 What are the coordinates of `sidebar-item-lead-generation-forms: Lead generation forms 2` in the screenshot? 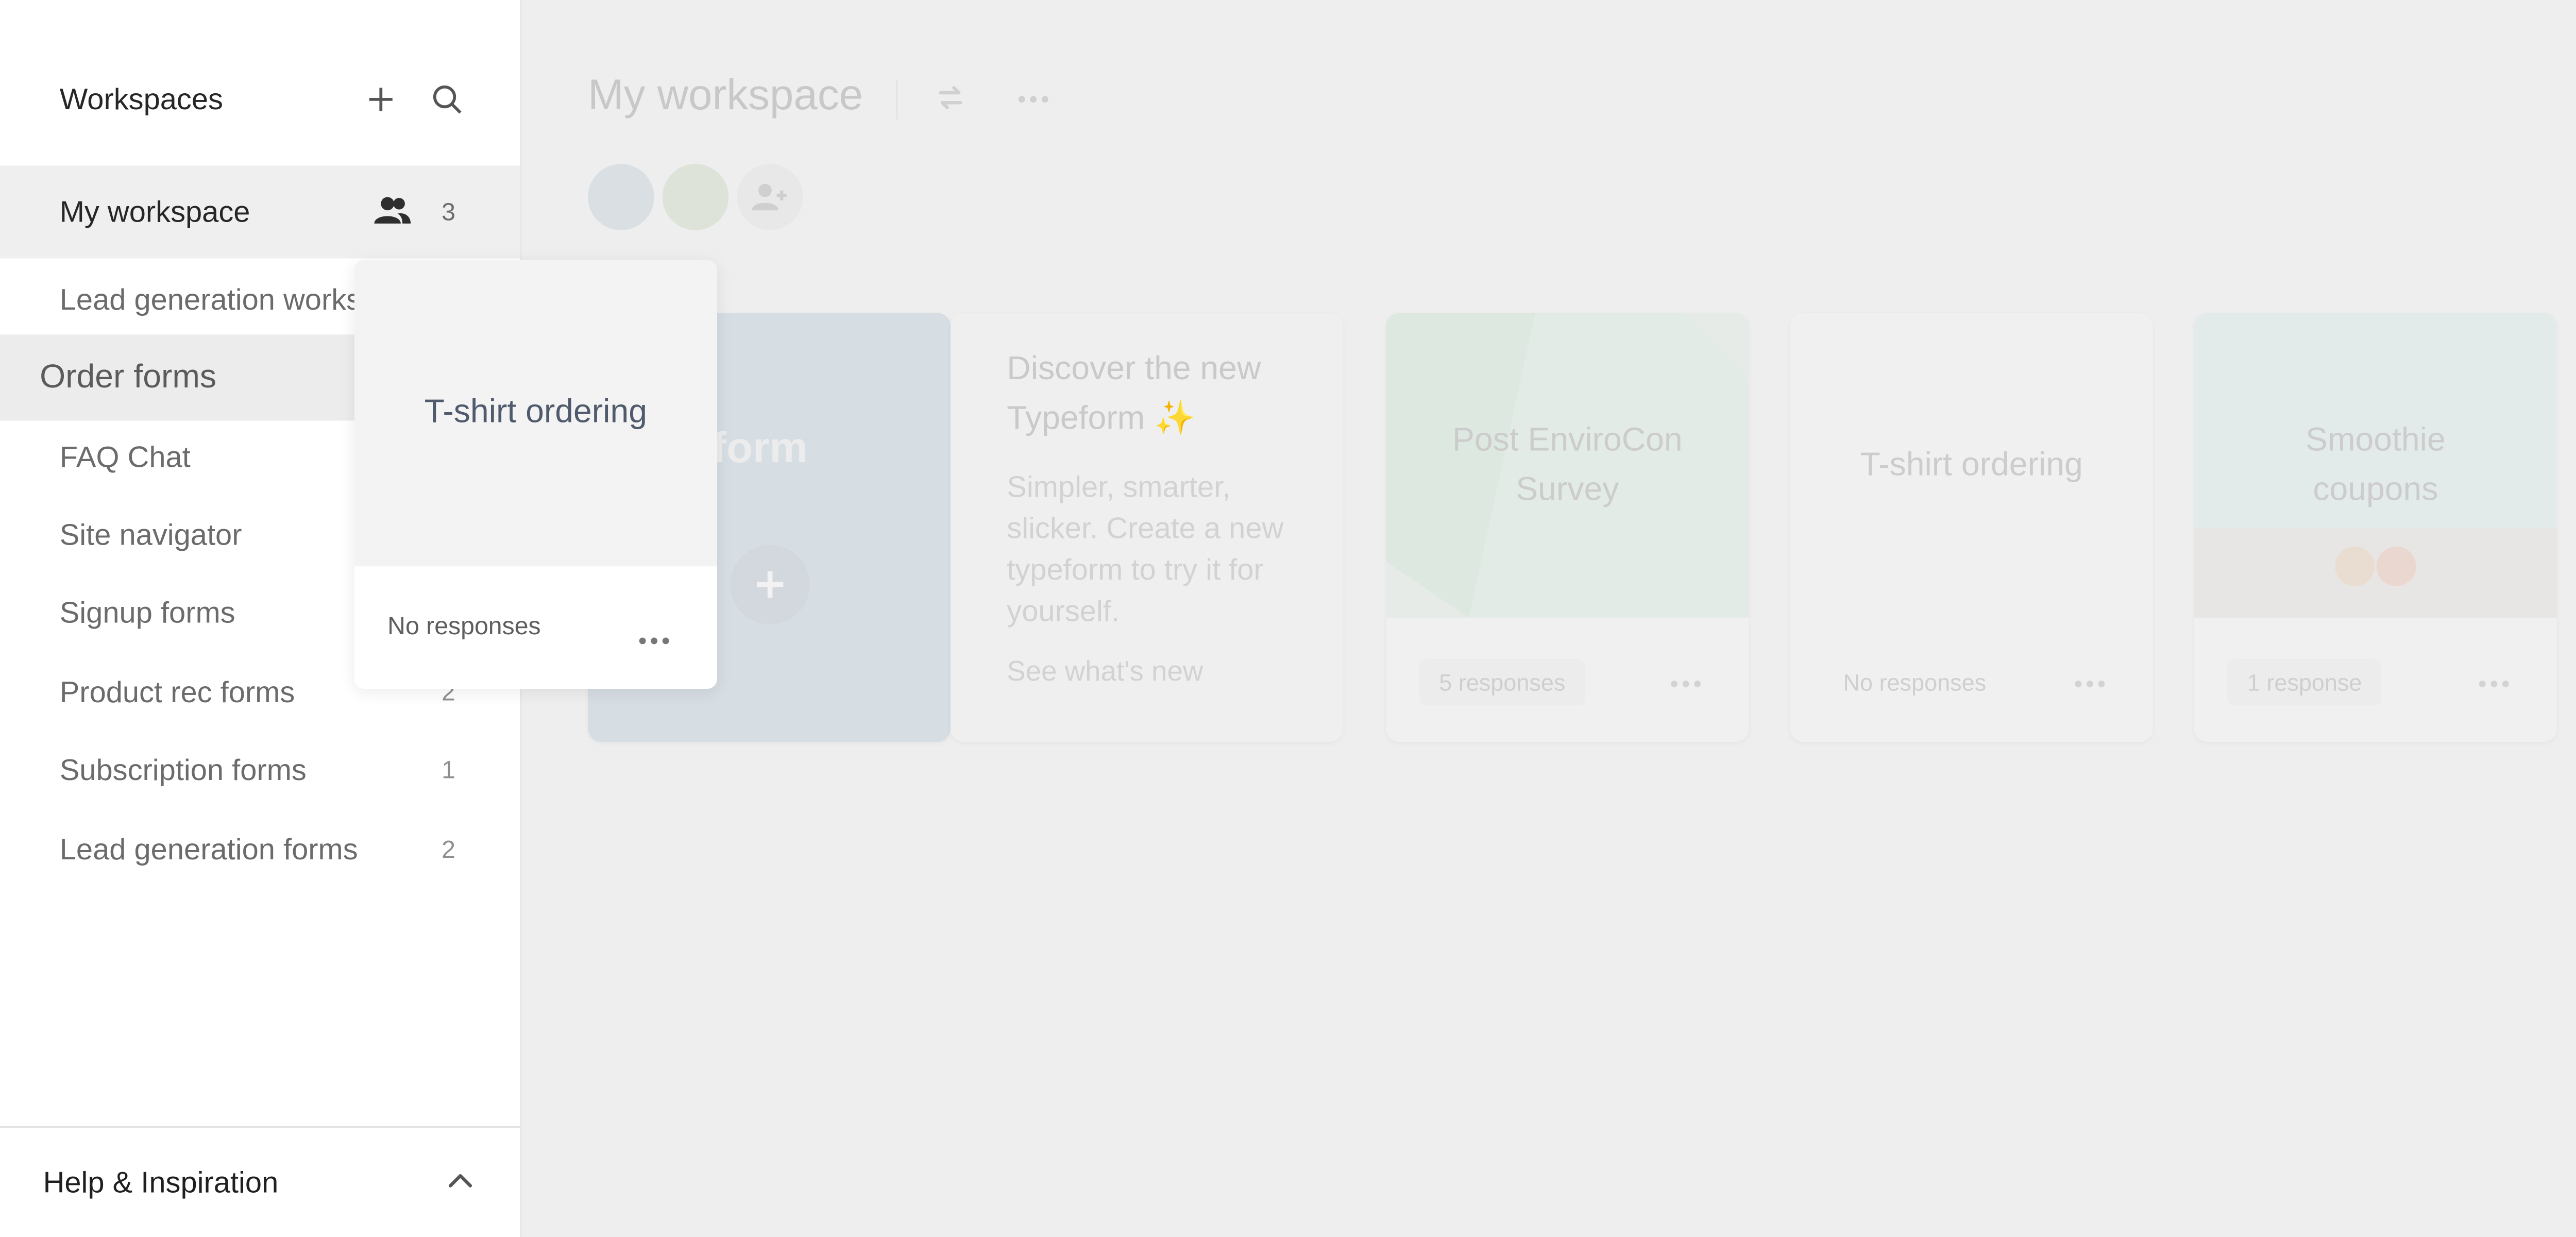 It's located at (260, 849).